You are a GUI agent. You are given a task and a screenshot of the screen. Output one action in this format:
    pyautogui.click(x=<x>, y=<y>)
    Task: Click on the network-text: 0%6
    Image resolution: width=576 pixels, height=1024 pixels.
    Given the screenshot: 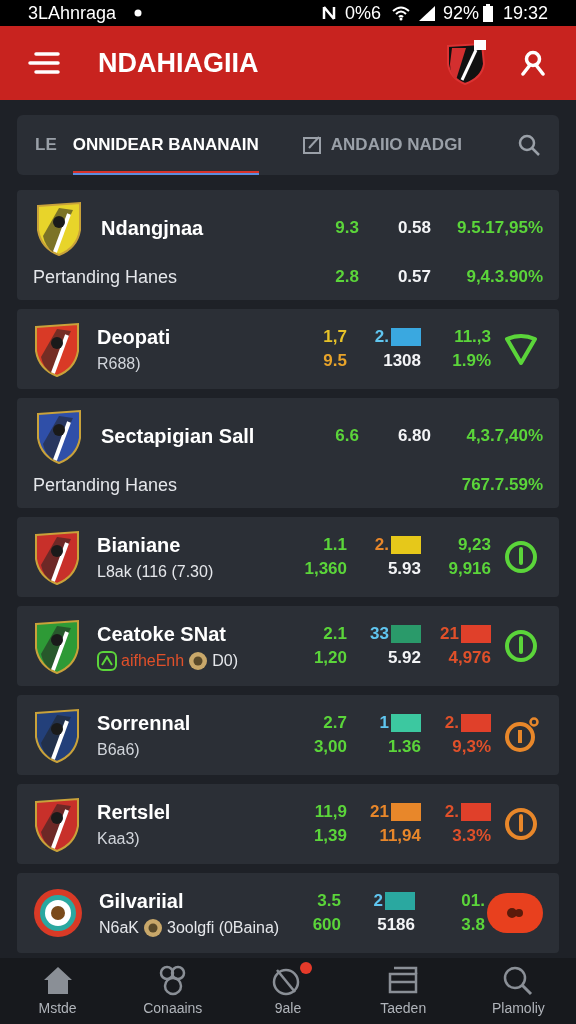 What is the action you would take?
    pyautogui.click(x=362, y=13)
    